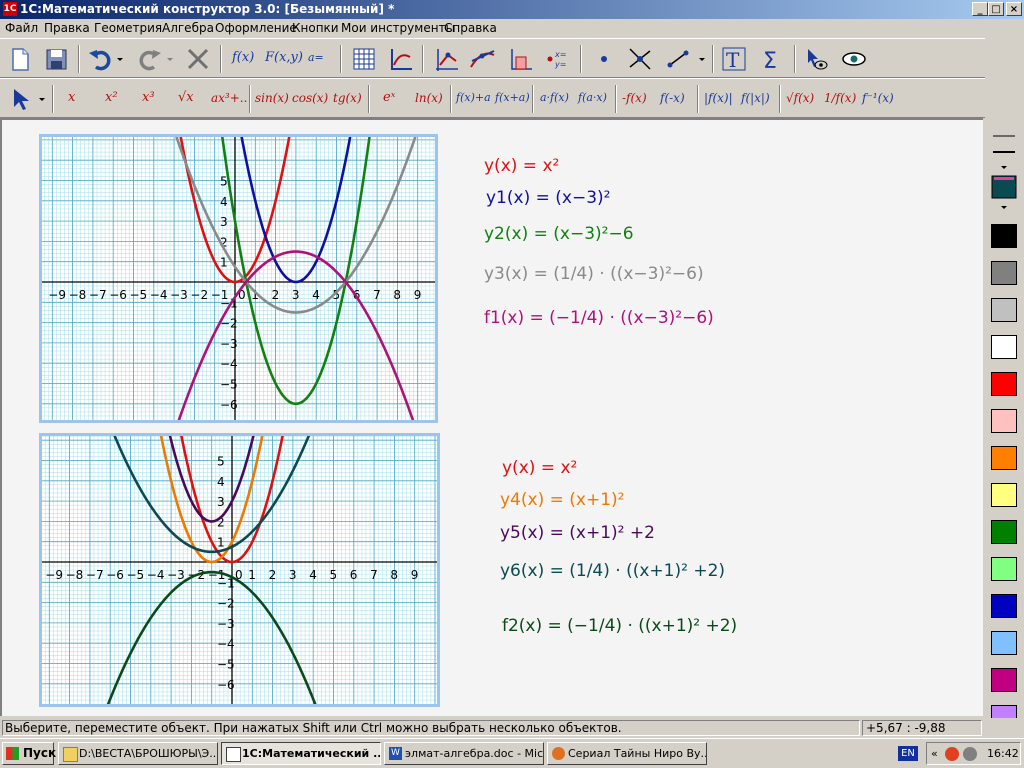  Describe the element at coordinates (71, 98) in the screenshot. I see `fn-x-button: x` at that location.